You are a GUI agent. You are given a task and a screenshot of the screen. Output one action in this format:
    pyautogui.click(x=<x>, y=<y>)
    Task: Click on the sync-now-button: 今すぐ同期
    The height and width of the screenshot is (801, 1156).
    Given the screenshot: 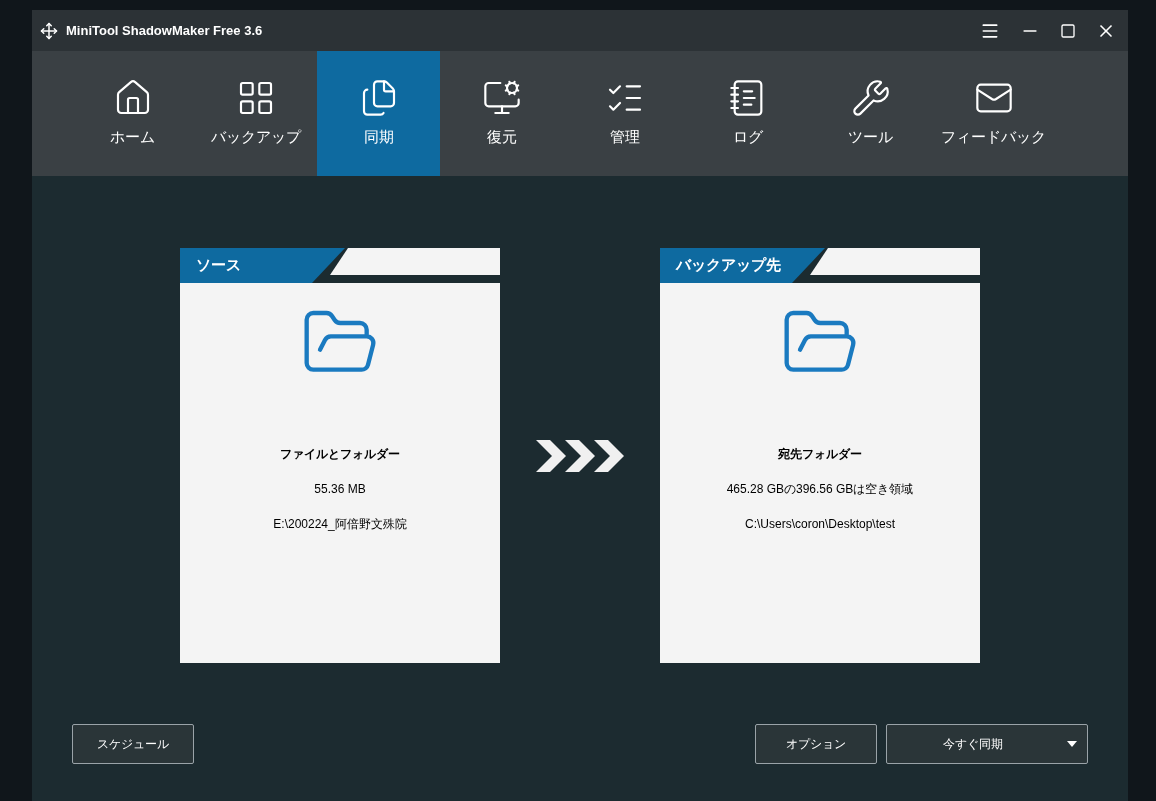 What is the action you would take?
    pyautogui.click(x=987, y=744)
    